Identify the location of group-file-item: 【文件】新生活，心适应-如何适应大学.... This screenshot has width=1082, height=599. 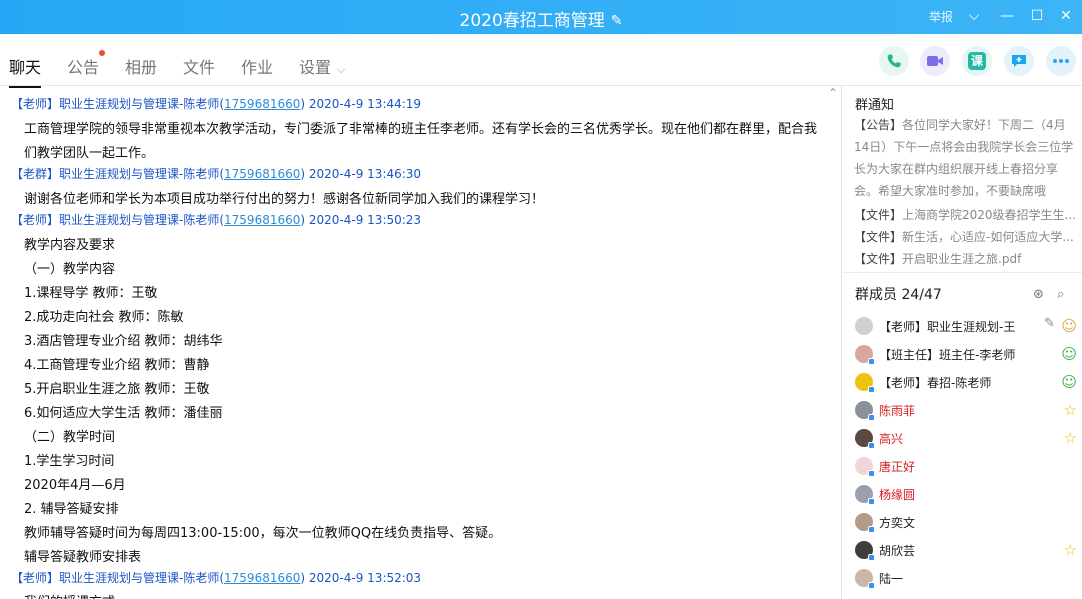
(965, 236).